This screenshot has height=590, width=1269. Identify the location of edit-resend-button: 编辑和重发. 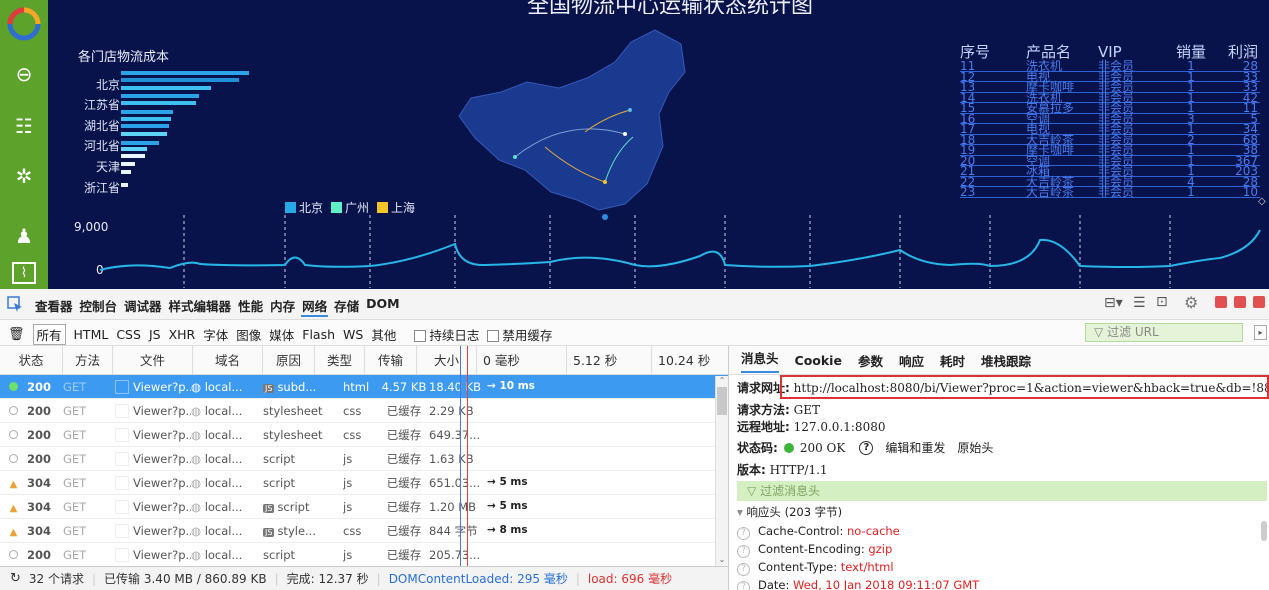
(915, 447).